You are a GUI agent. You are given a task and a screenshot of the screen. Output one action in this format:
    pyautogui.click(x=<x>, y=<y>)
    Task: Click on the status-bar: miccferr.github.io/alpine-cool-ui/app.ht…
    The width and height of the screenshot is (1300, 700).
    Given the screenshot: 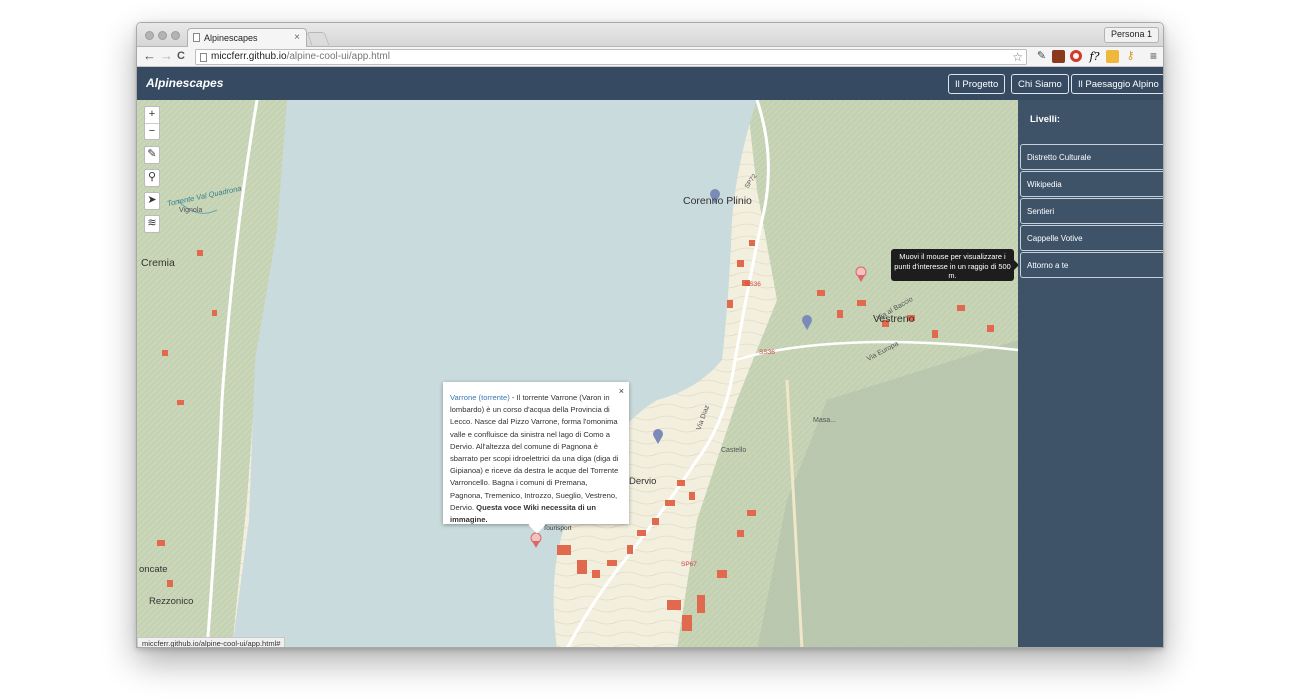 What is the action you would take?
    pyautogui.click(x=211, y=642)
    